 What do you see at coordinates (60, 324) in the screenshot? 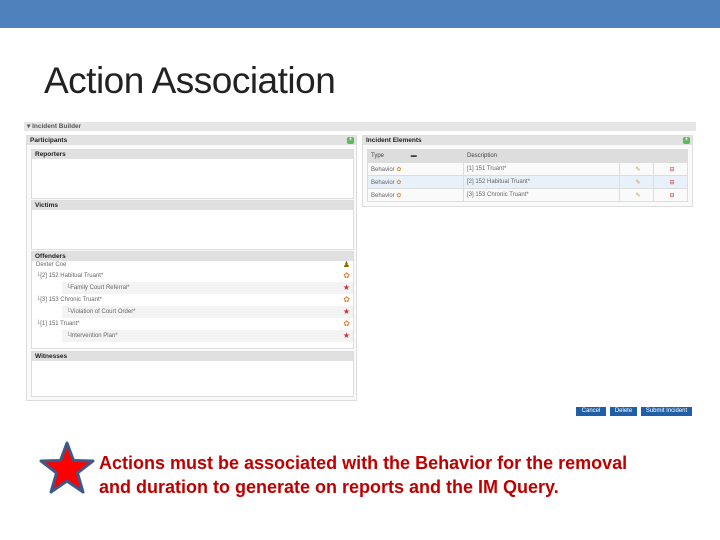
I see `behavior-label: [1] 151 Truant*` at bounding box center [60, 324].